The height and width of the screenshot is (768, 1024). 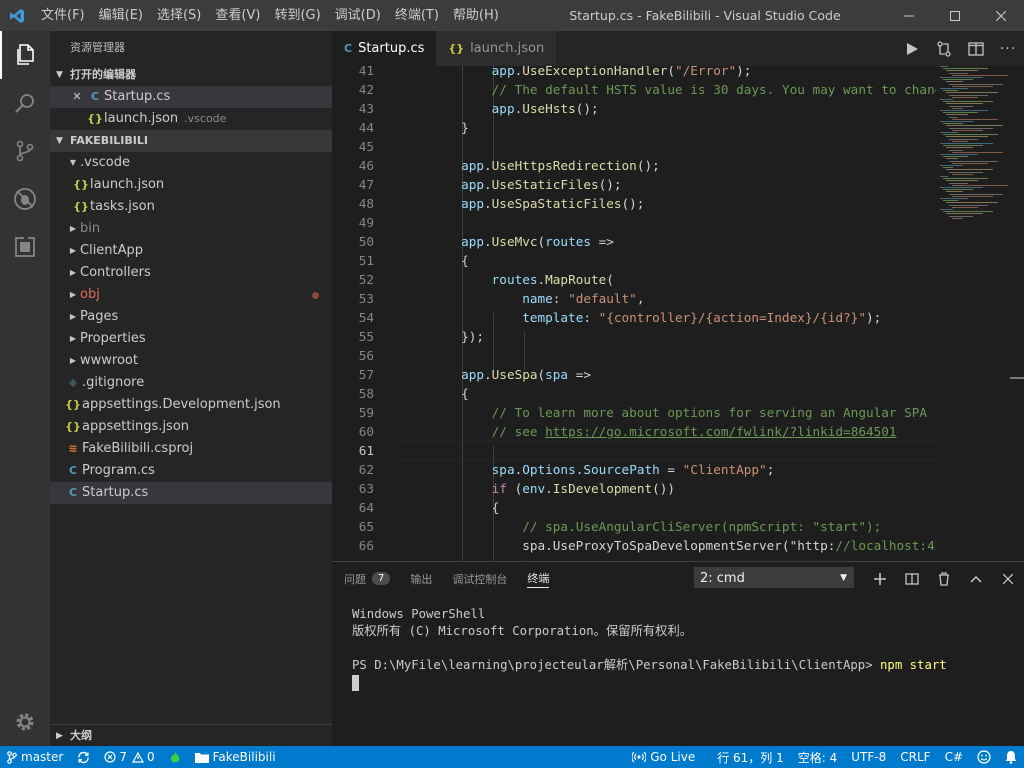 What do you see at coordinates (123, 757) in the screenshot?
I see `error-count: 7` at bounding box center [123, 757].